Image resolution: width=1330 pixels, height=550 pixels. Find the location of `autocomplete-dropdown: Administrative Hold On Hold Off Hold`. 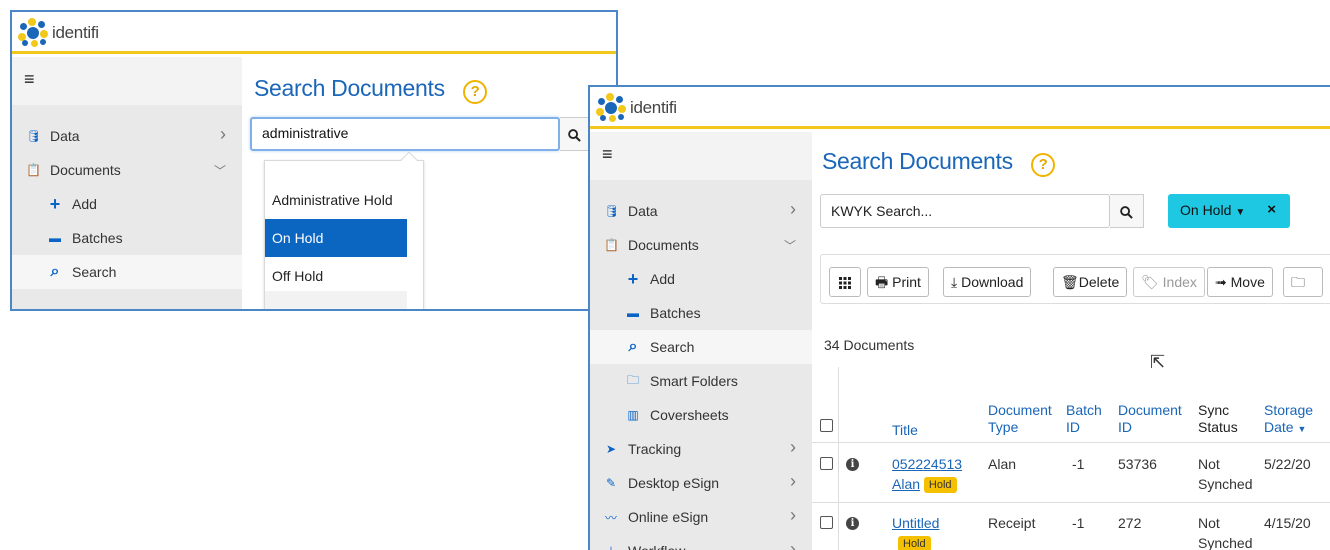

autocomplete-dropdown: Administrative Hold On Hold Off Hold is located at coordinates (344, 230).